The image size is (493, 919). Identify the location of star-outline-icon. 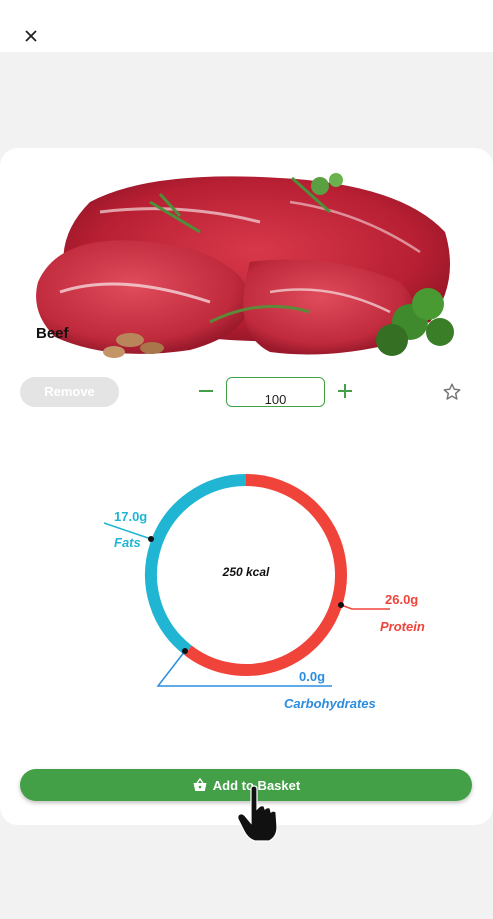
(452, 392).